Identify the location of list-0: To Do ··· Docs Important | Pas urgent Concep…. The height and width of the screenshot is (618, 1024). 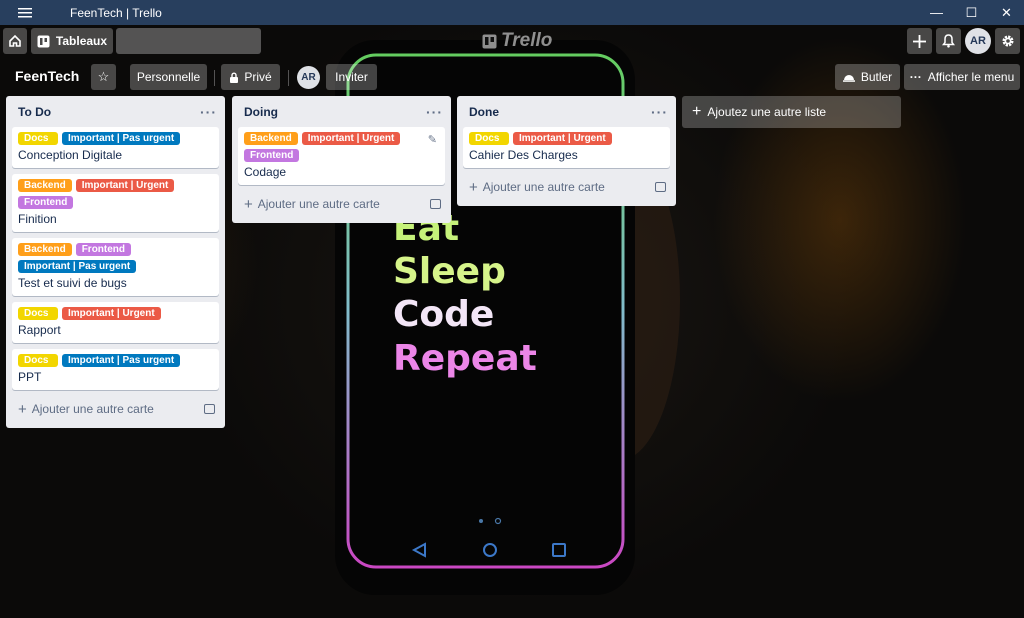
(115, 262).